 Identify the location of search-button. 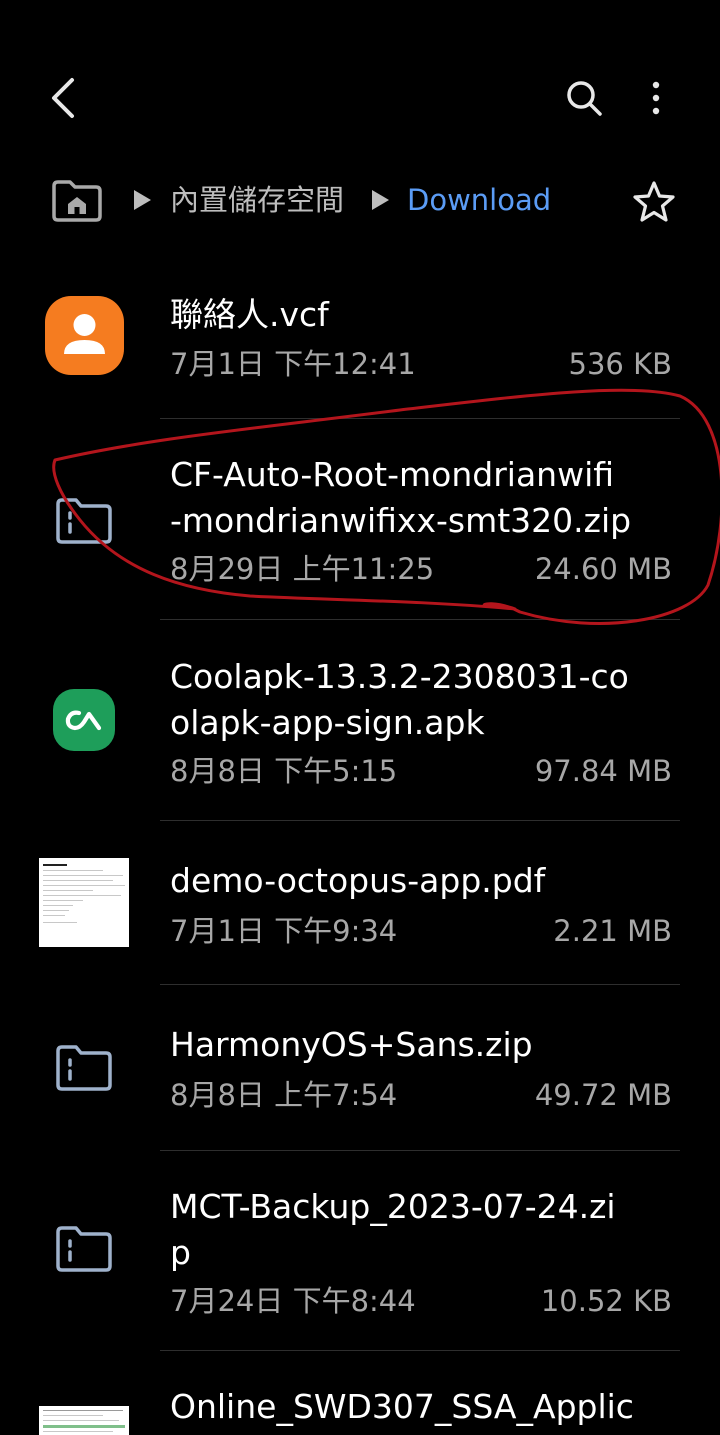
(584, 98).